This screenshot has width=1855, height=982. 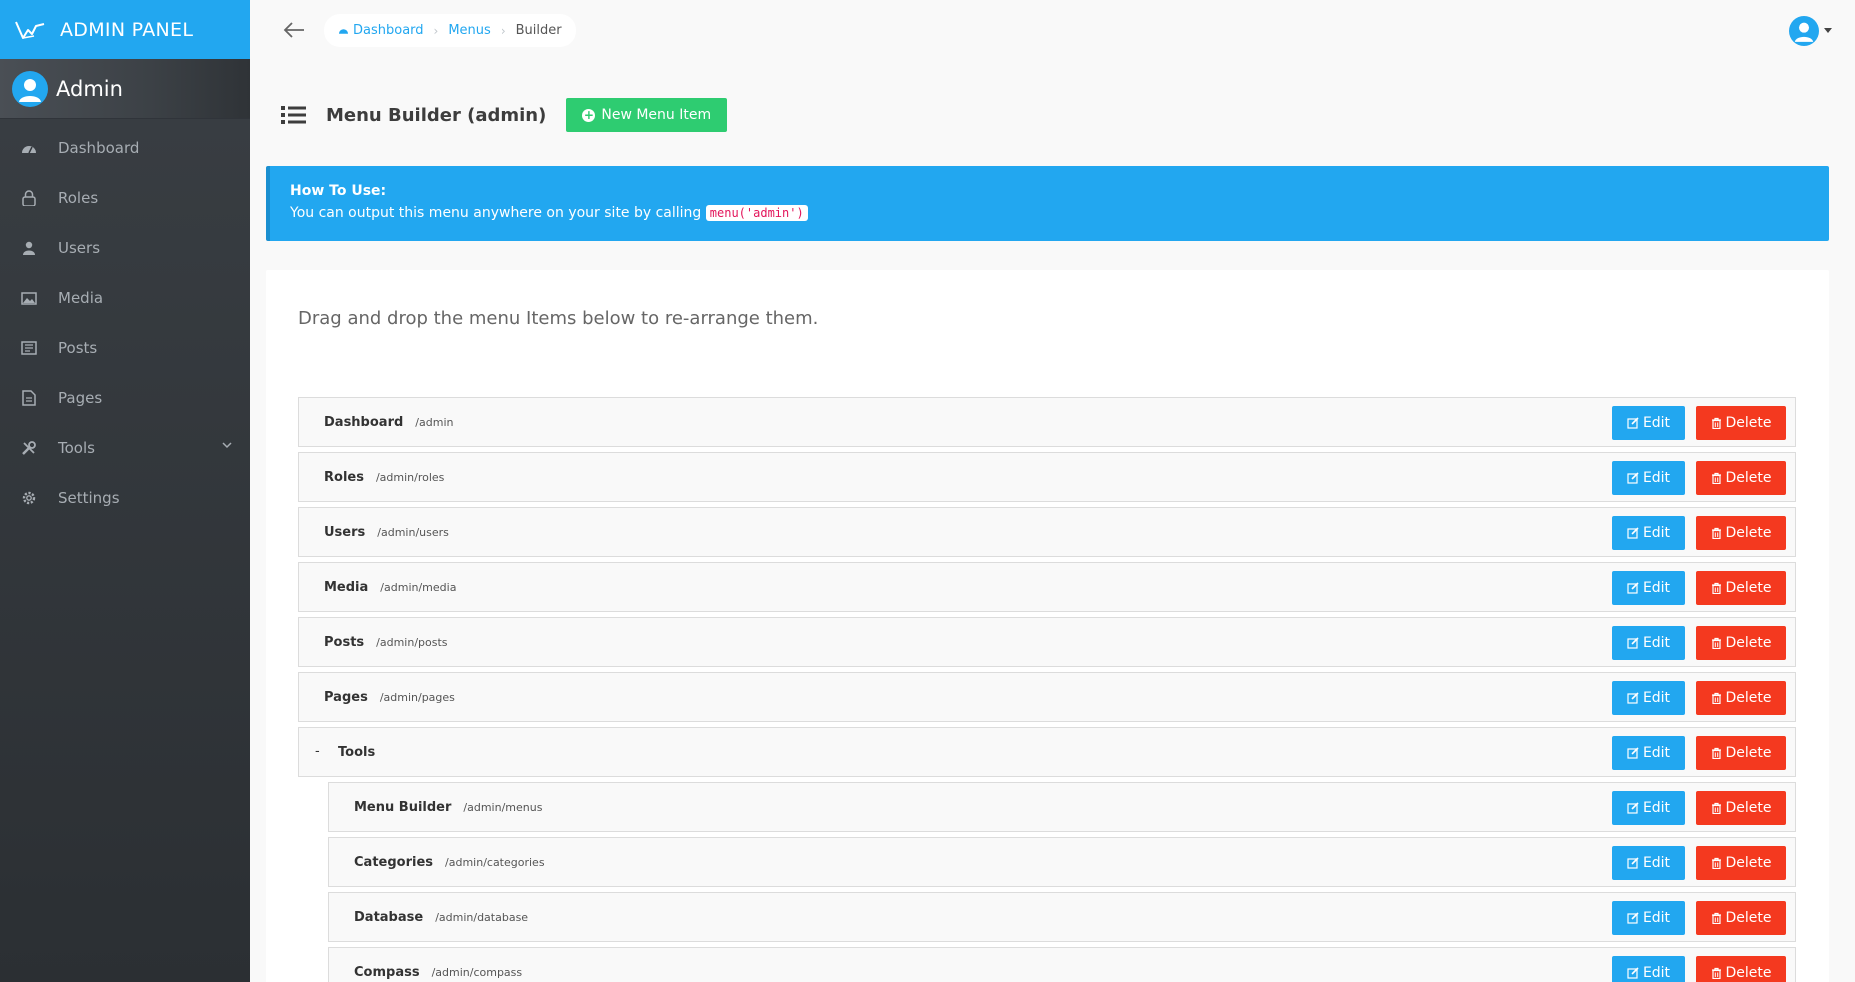 What do you see at coordinates (1047, 697) in the screenshot?
I see `menu-item-row: Pages/admin/pages Edit Delete` at bounding box center [1047, 697].